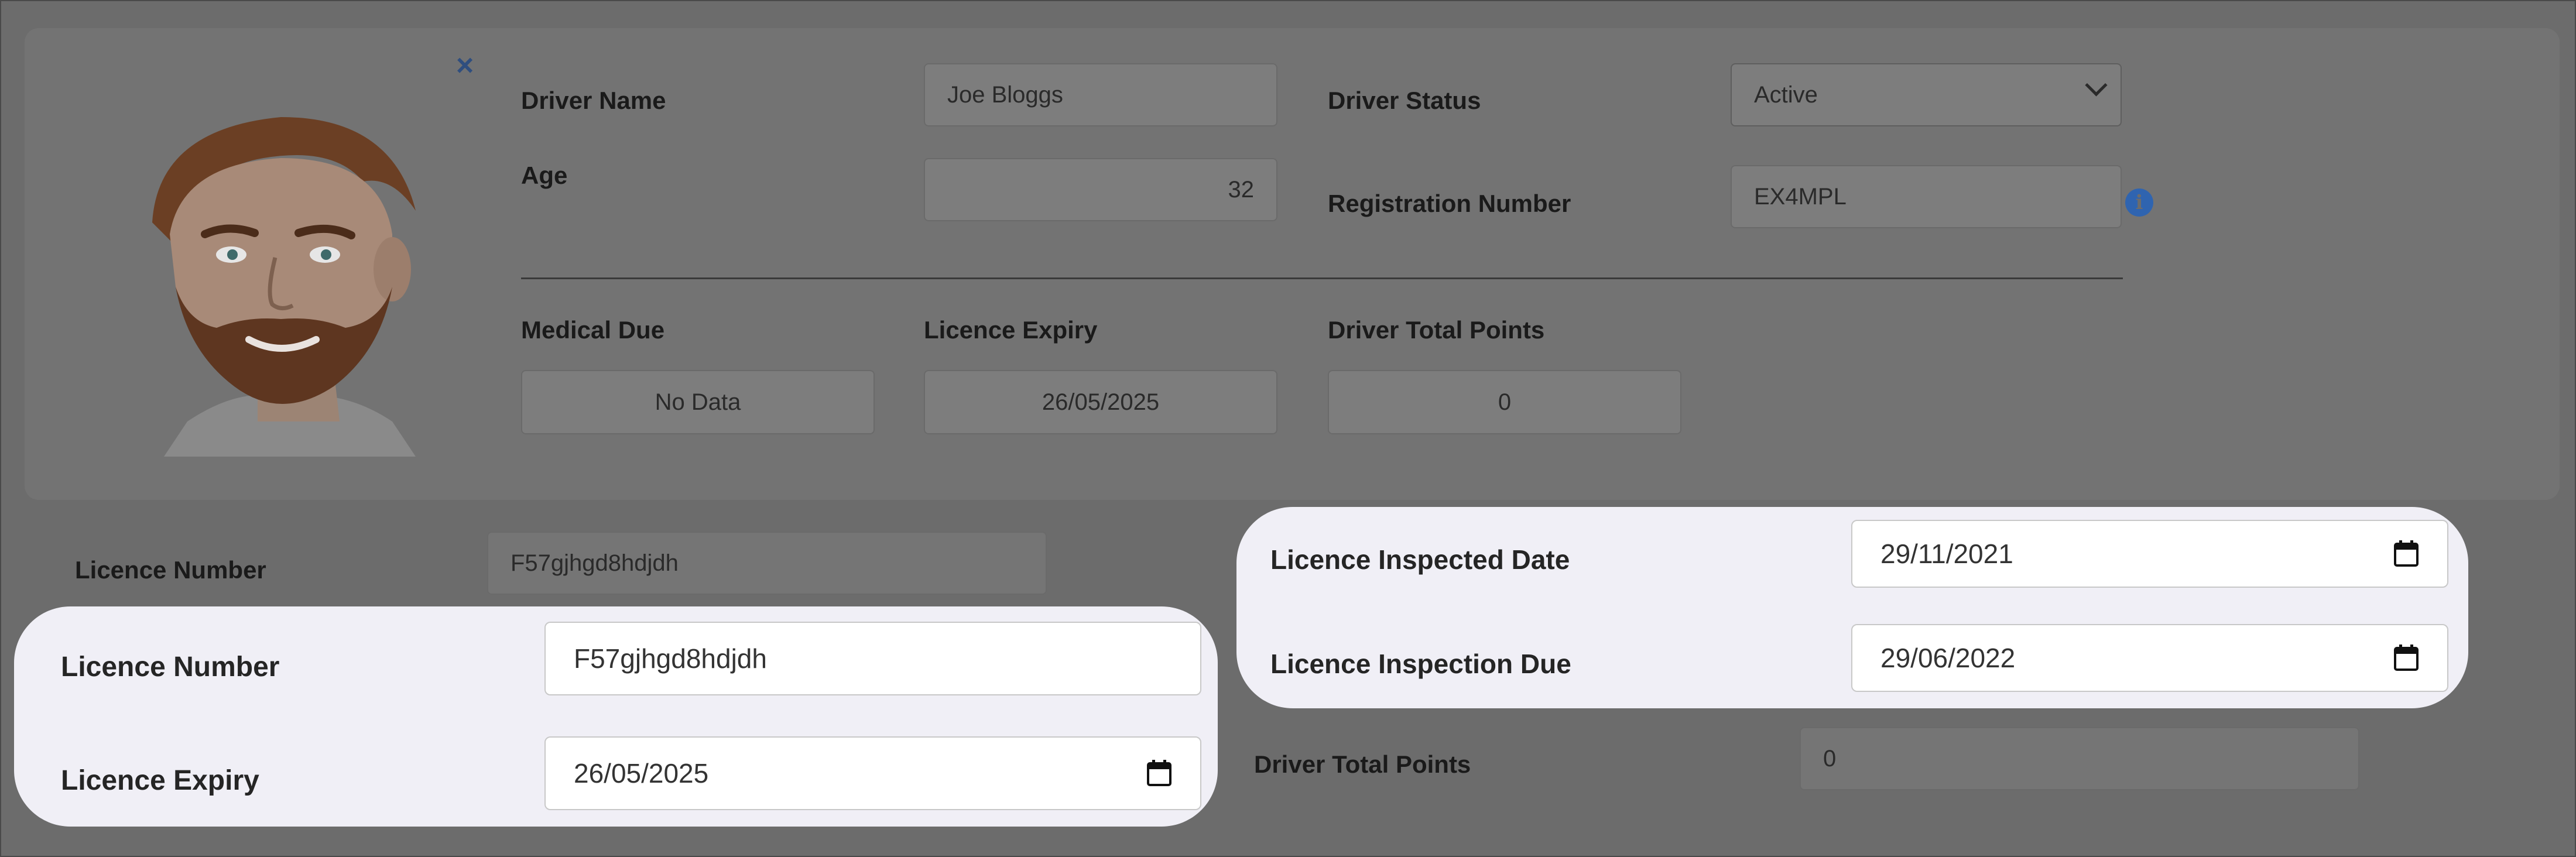  What do you see at coordinates (281, 275) in the screenshot?
I see `driver-avatar` at bounding box center [281, 275].